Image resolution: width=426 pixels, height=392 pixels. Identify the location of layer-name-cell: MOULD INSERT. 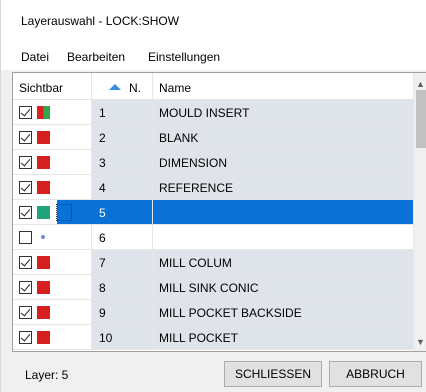
(283, 112).